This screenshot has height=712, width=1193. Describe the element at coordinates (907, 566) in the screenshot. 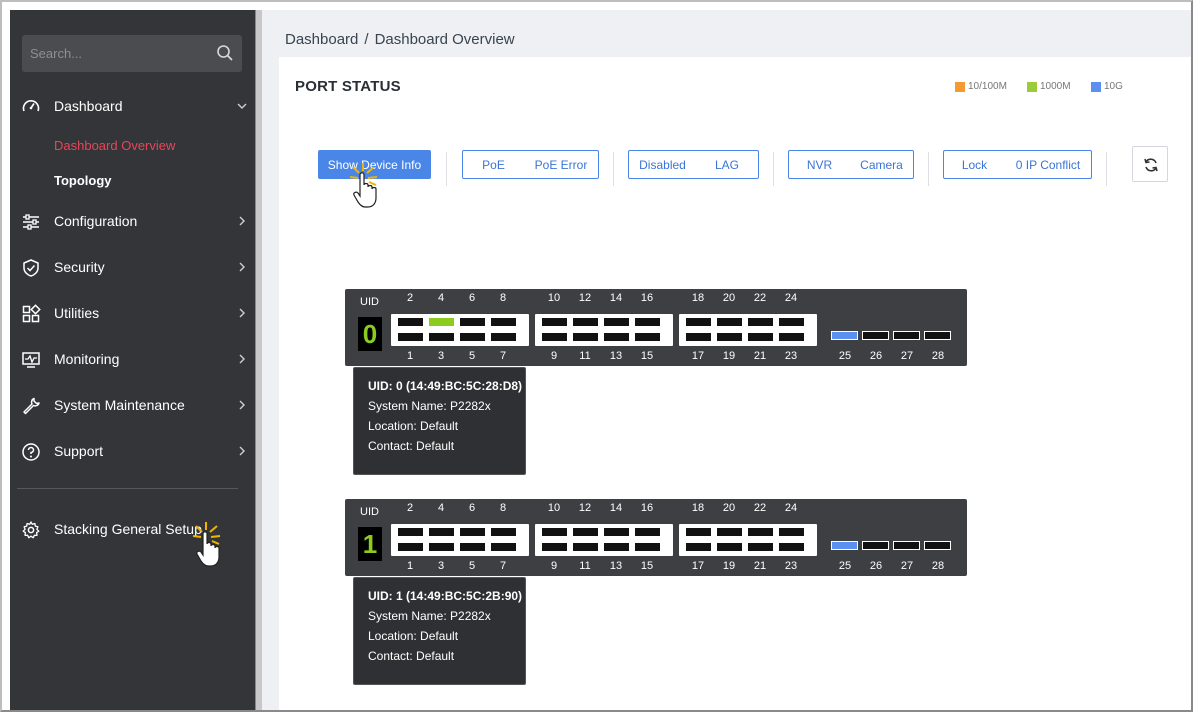

I see `sfp-number-label: 27` at that location.